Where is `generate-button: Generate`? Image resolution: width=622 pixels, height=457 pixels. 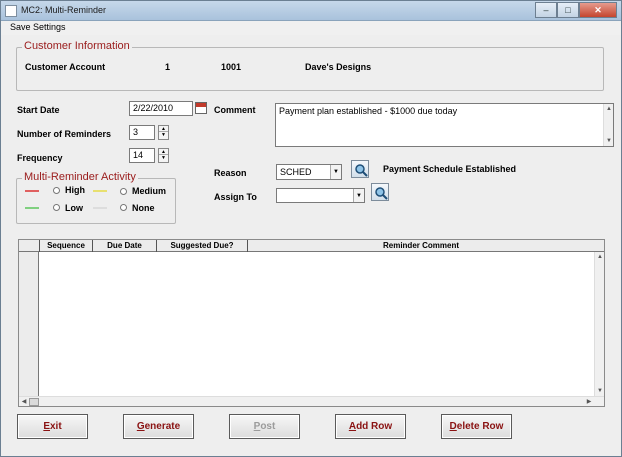
generate-button: Generate is located at coordinates (158, 426).